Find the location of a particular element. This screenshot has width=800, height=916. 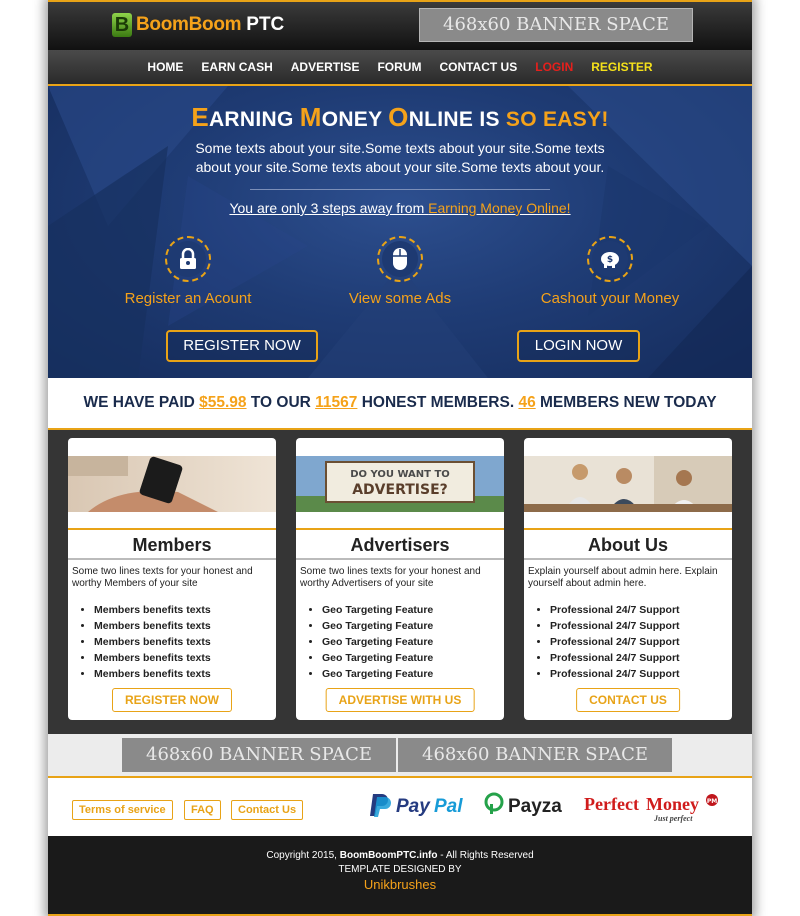

nav-home: HOME is located at coordinates (165, 67).